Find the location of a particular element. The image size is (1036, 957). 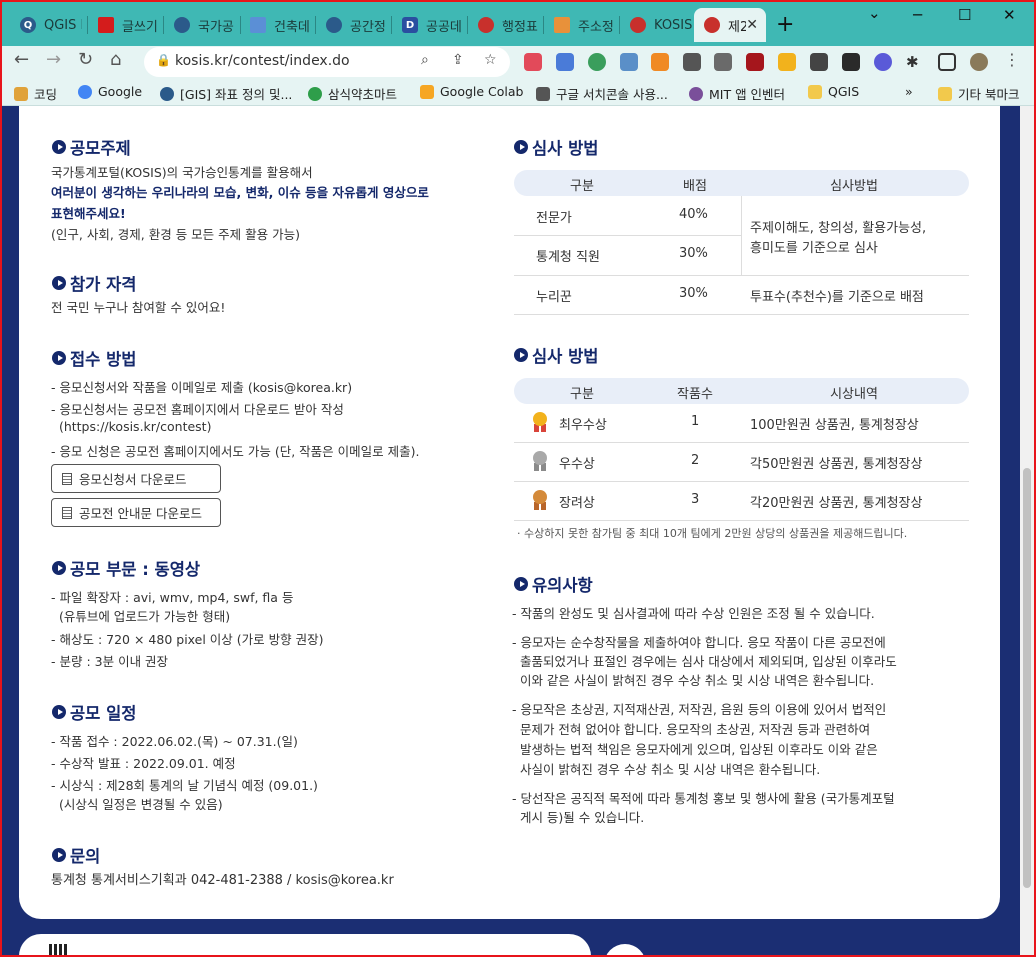

bookmark-star-icon: ☆ is located at coordinates (490, 60).